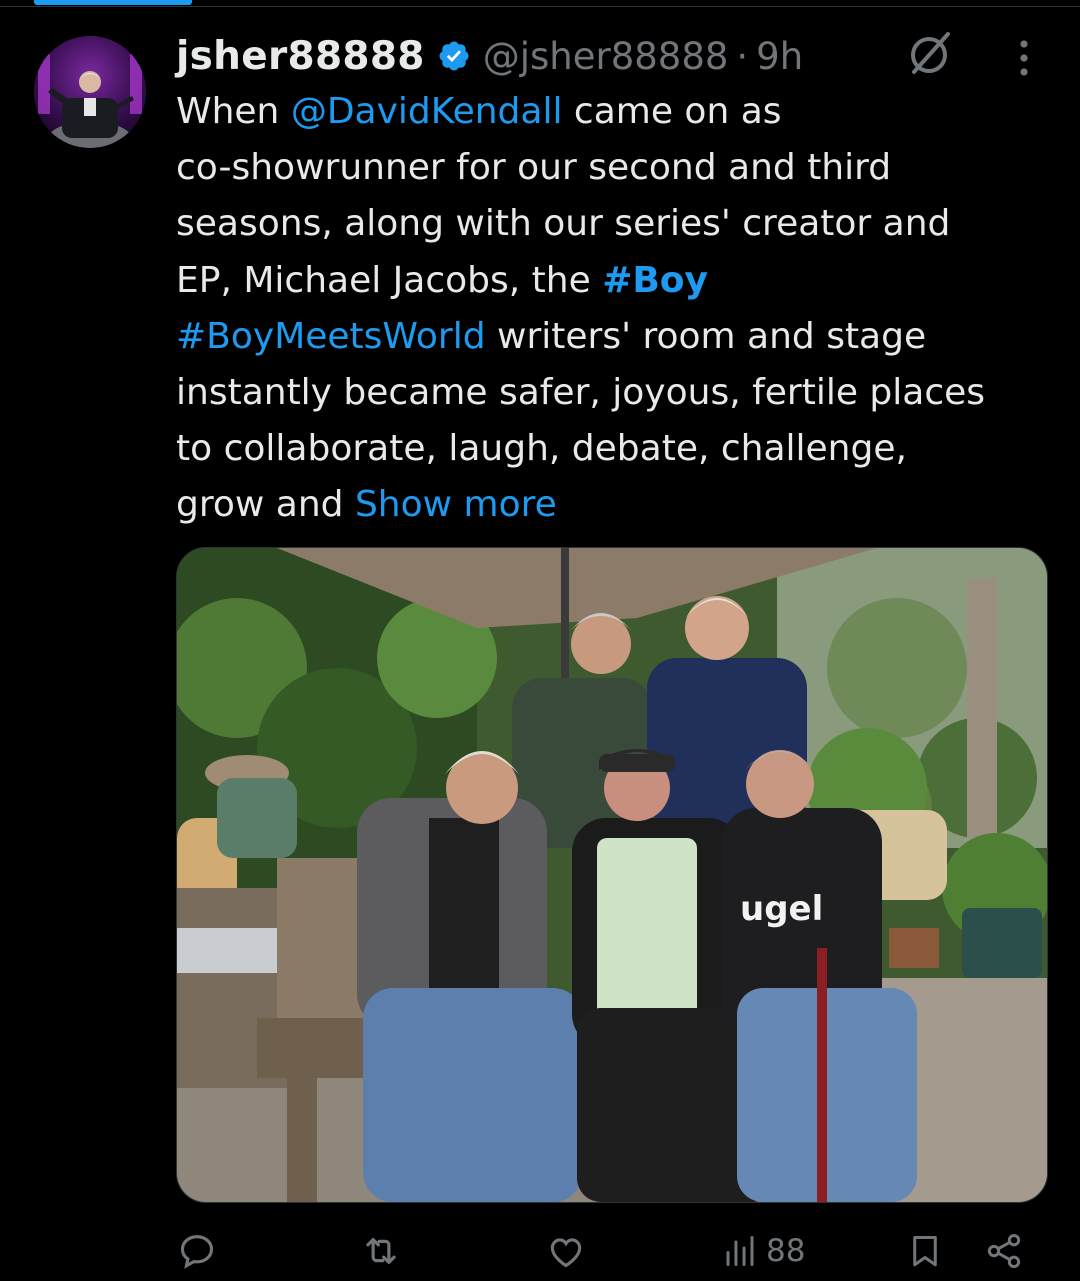 The height and width of the screenshot is (1281, 1080). Describe the element at coordinates (616, 505) in the screenshot. I see `tweet-text-line: grow and Show more` at that location.